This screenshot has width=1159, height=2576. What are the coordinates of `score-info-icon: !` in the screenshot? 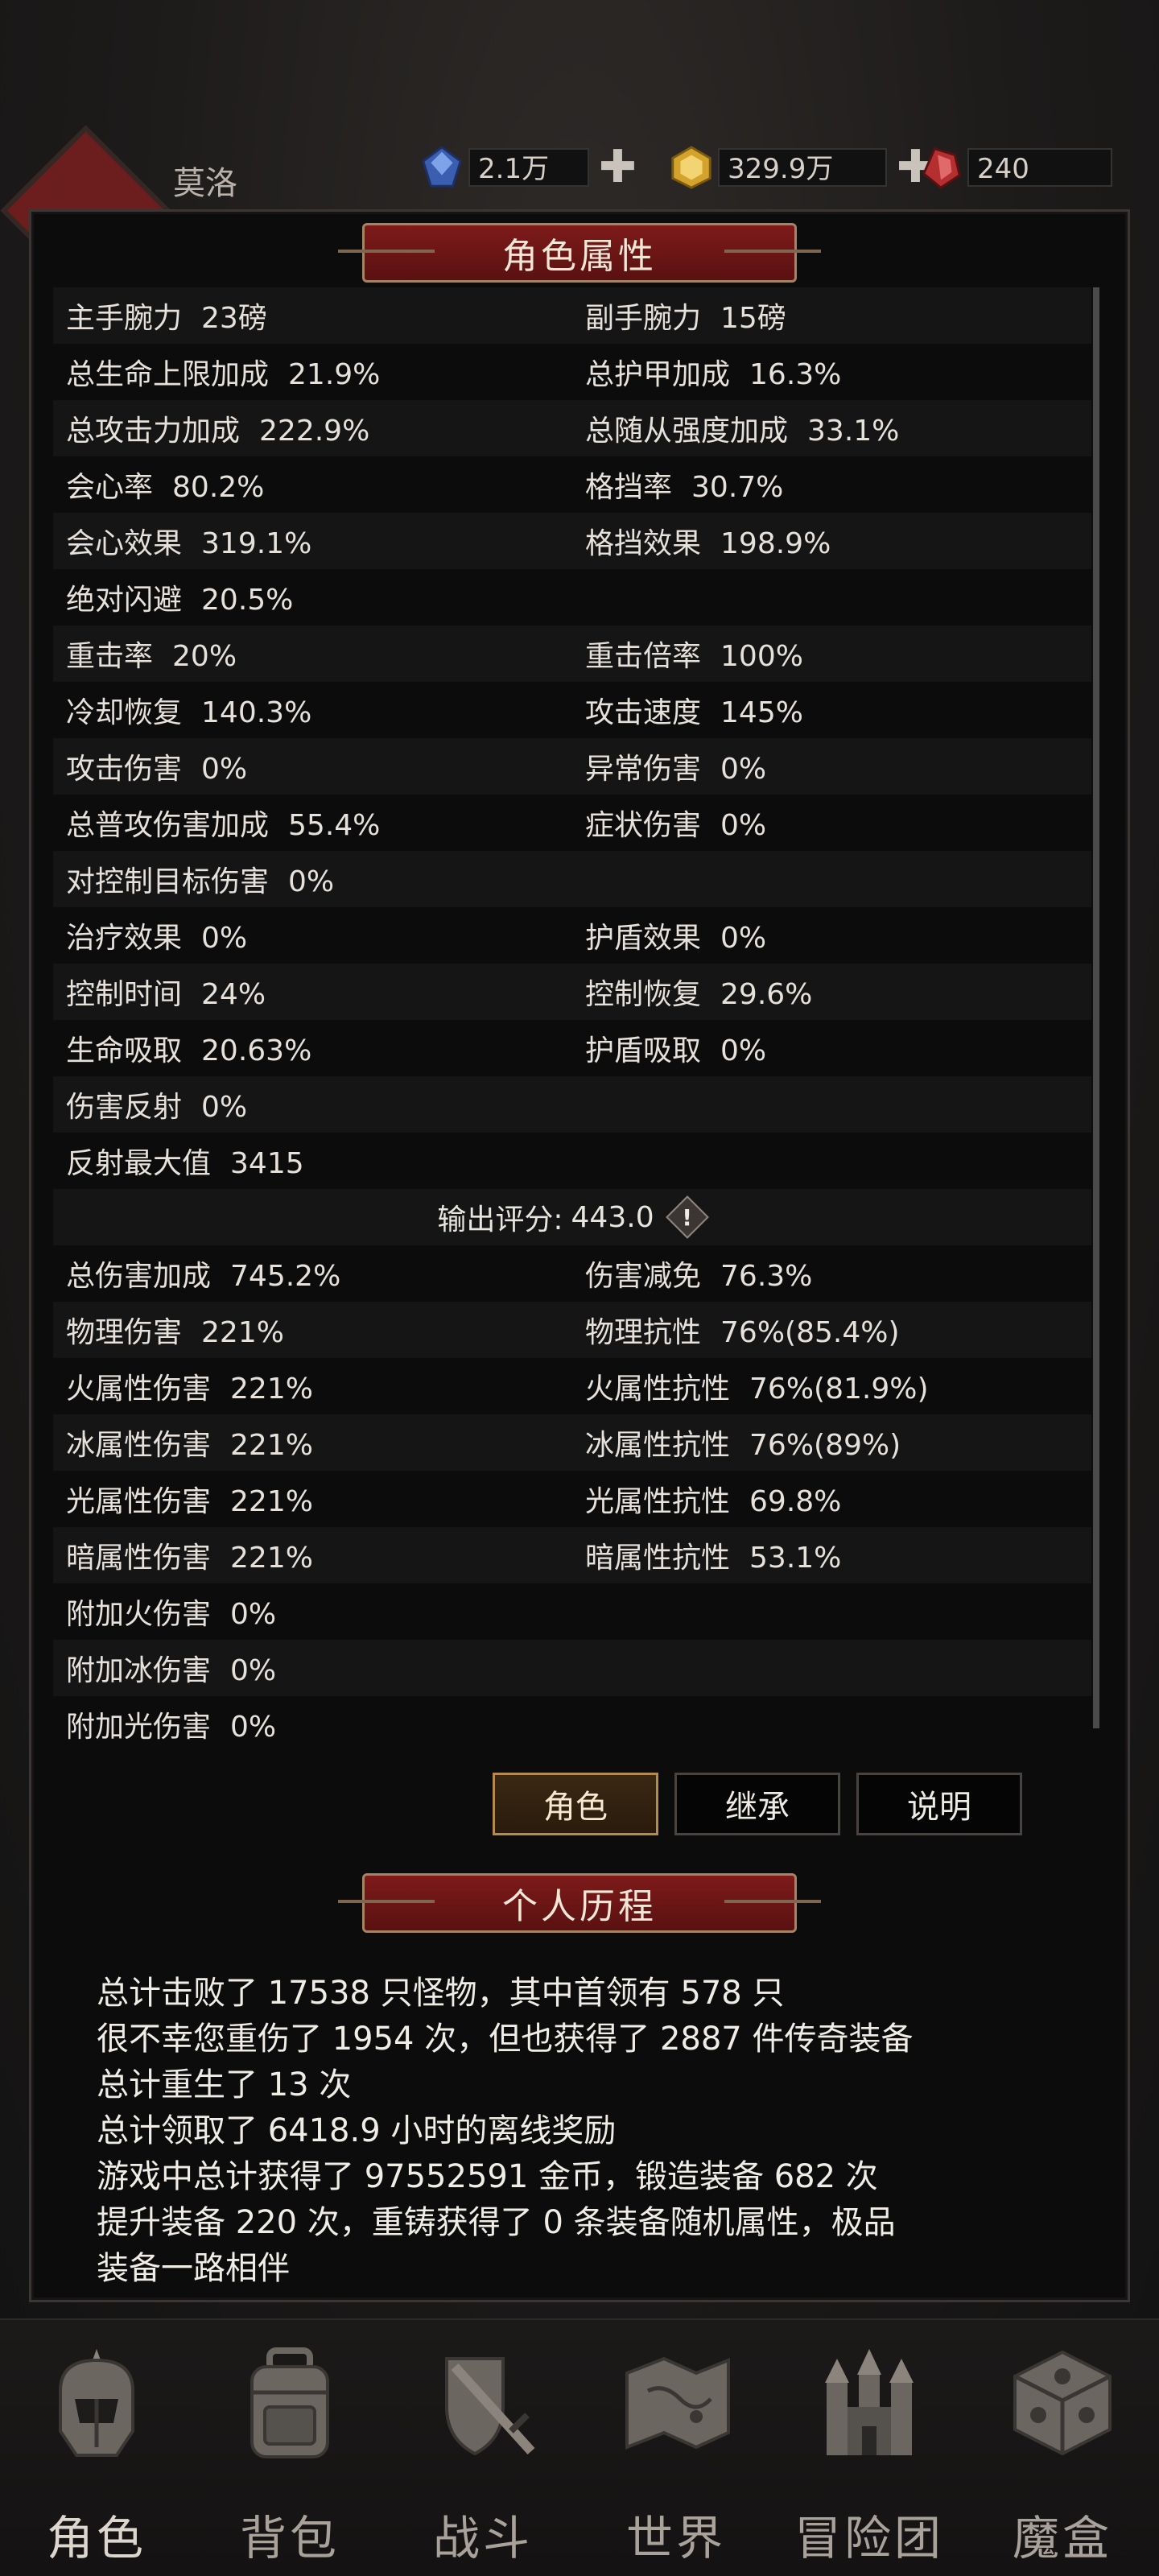 It's located at (687, 1217).